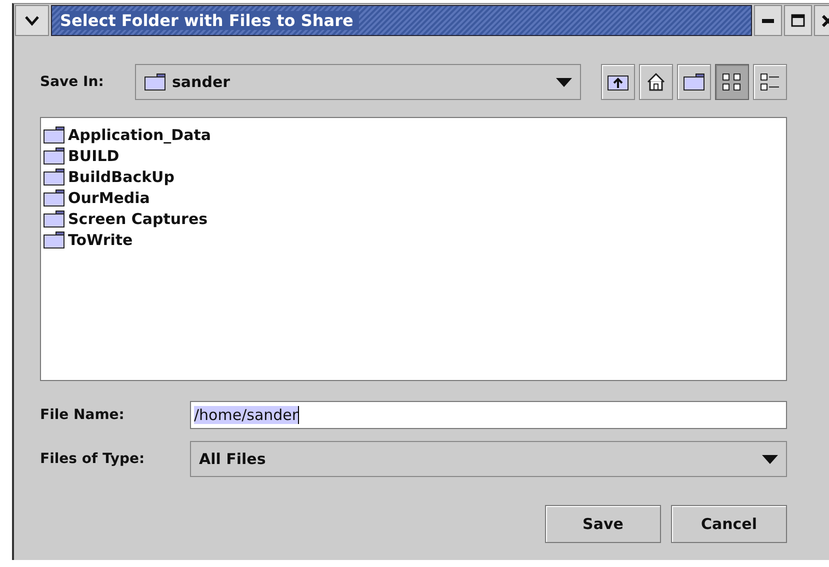 Image resolution: width=829 pixels, height=567 pixels. I want to click on list-view-icon, so click(732, 82).